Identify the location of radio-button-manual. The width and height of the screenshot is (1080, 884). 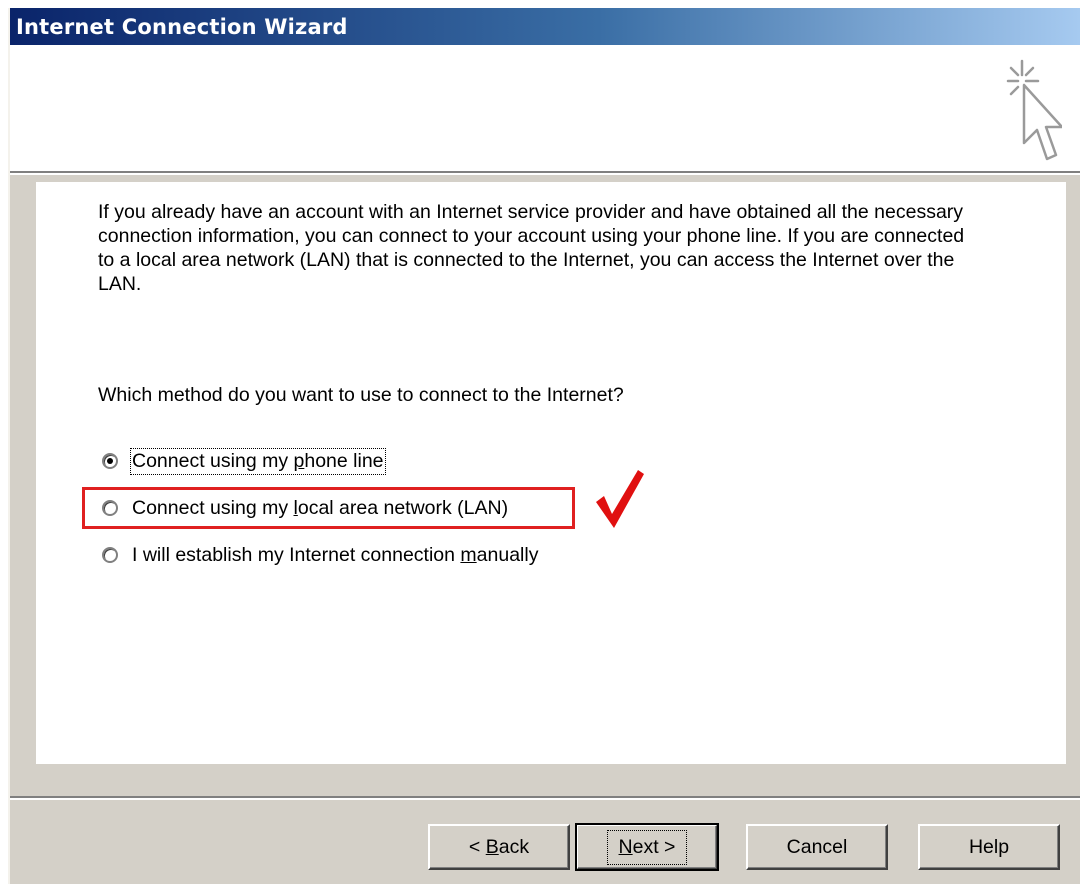
(110, 555).